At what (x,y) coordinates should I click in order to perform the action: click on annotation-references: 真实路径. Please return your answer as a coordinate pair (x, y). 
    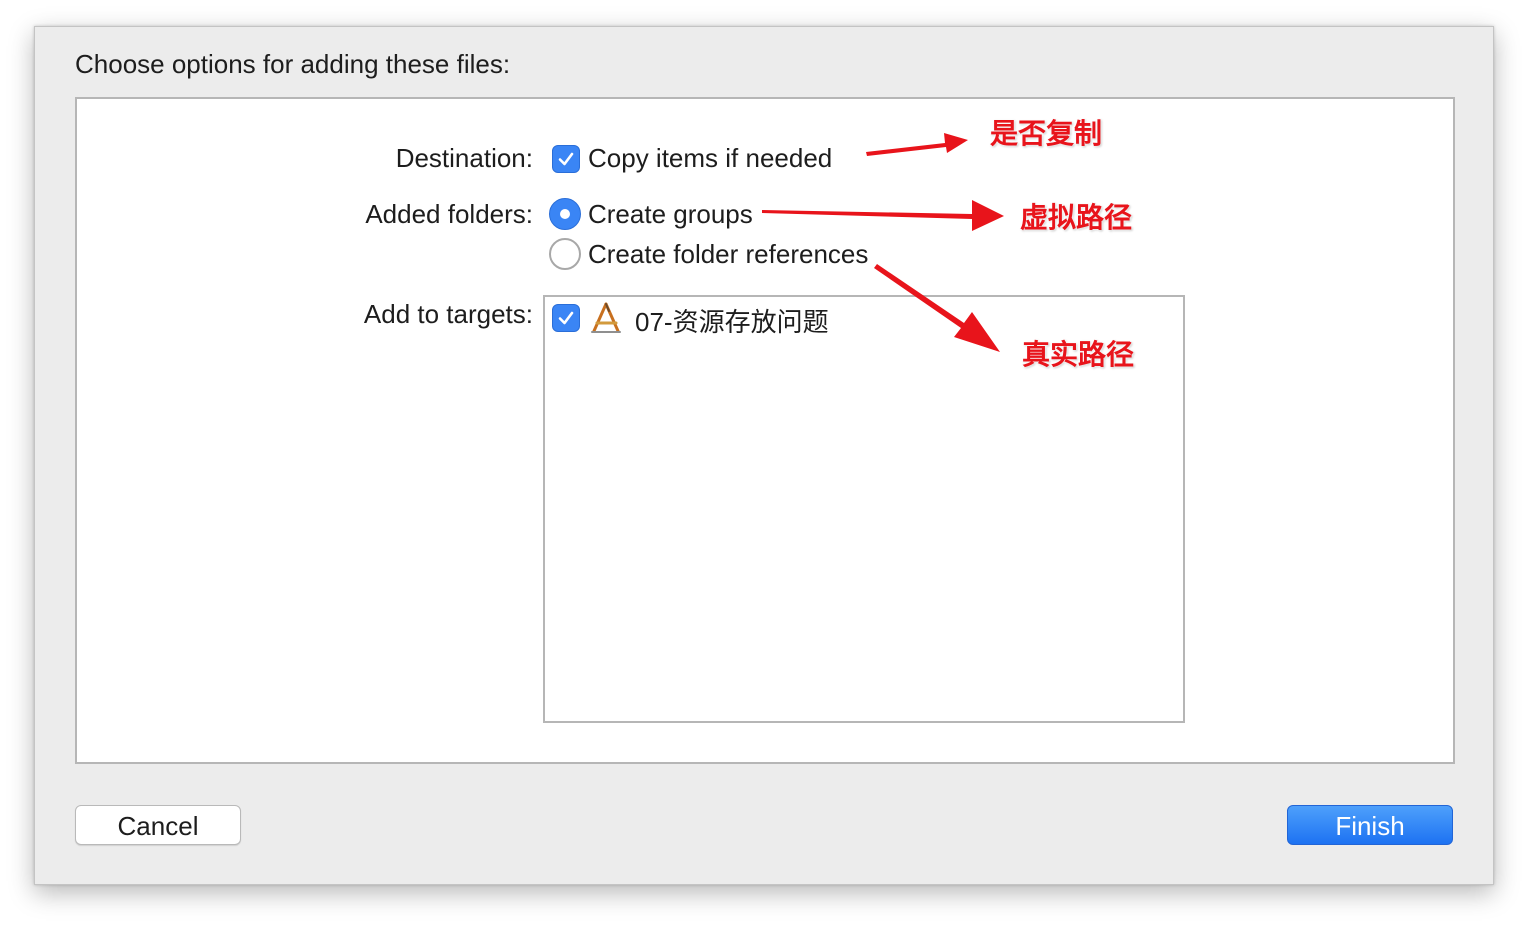
    Looking at the image, I should click on (1078, 354).